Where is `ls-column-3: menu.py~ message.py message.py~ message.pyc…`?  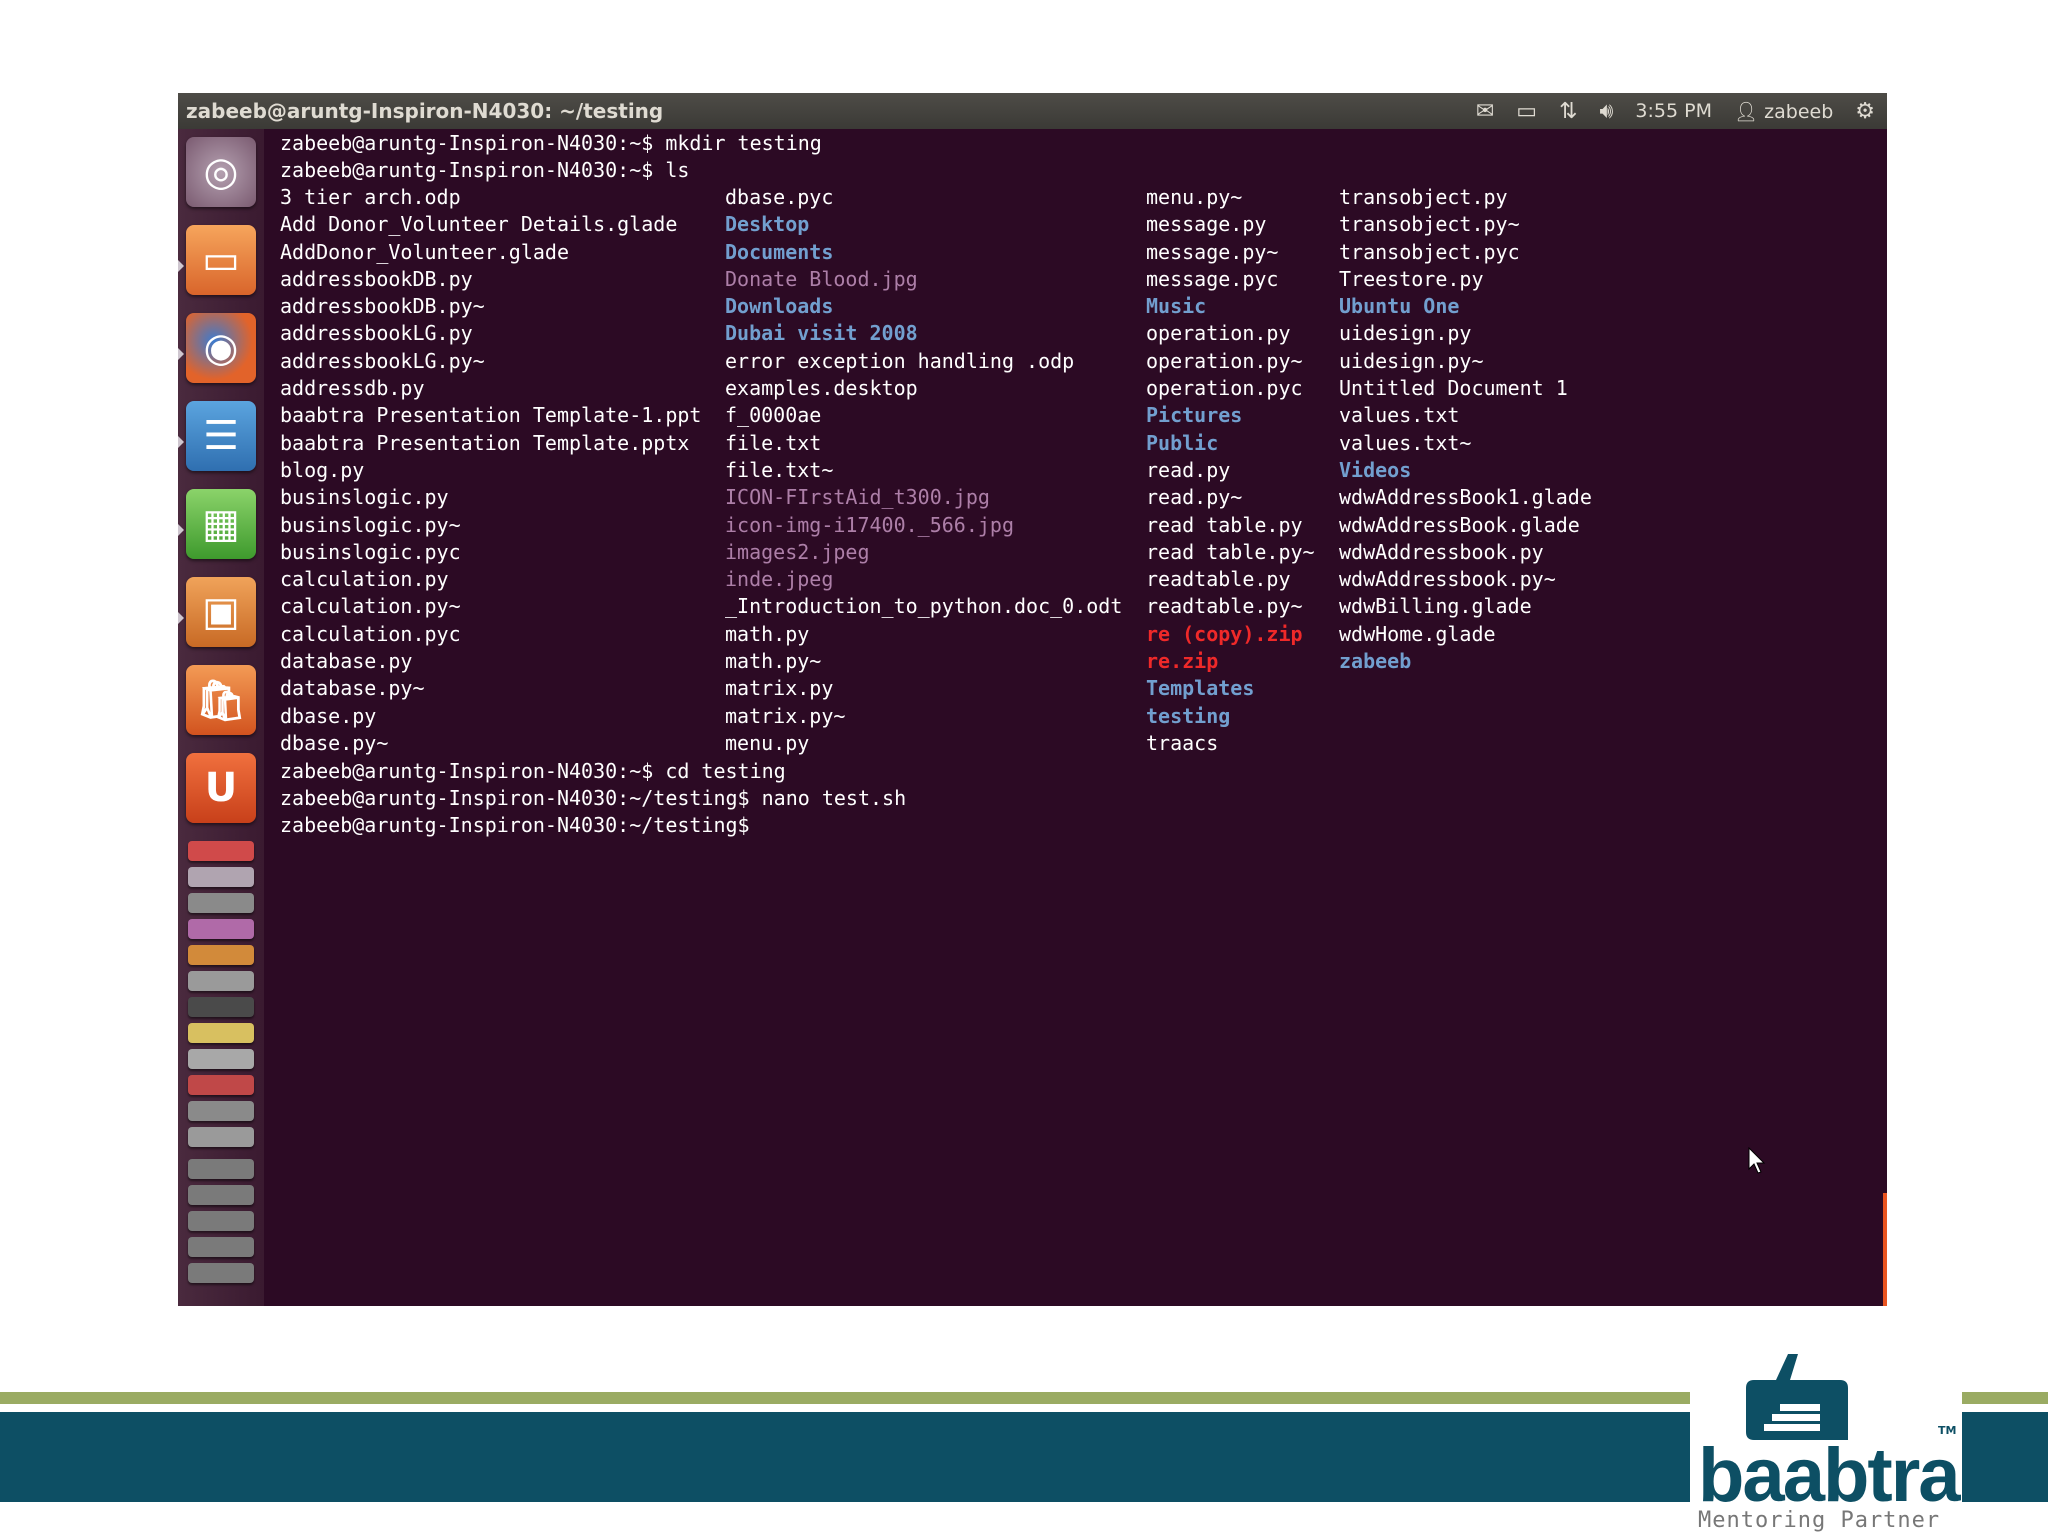 ls-column-3: menu.py~ message.py message.py~ message.pyc… is located at coordinates (1230, 470).